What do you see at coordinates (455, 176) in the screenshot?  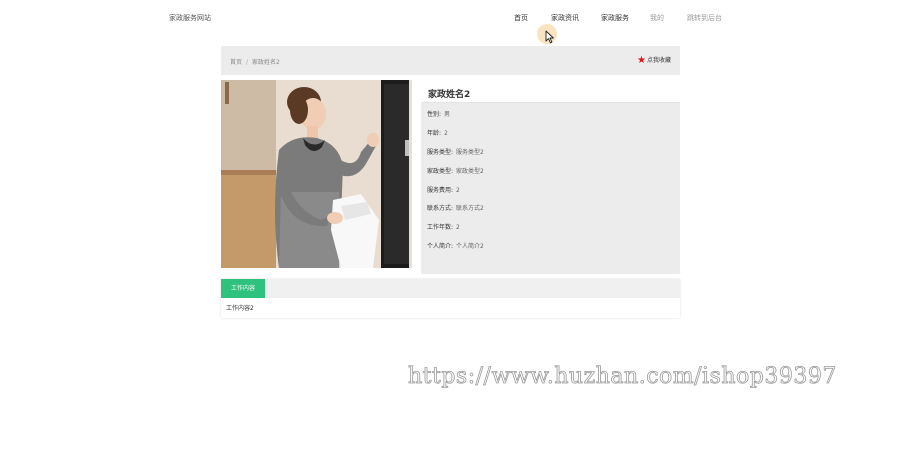 I see `field-housekeeping-type: 家政类型: 家政类型2` at bounding box center [455, 176].